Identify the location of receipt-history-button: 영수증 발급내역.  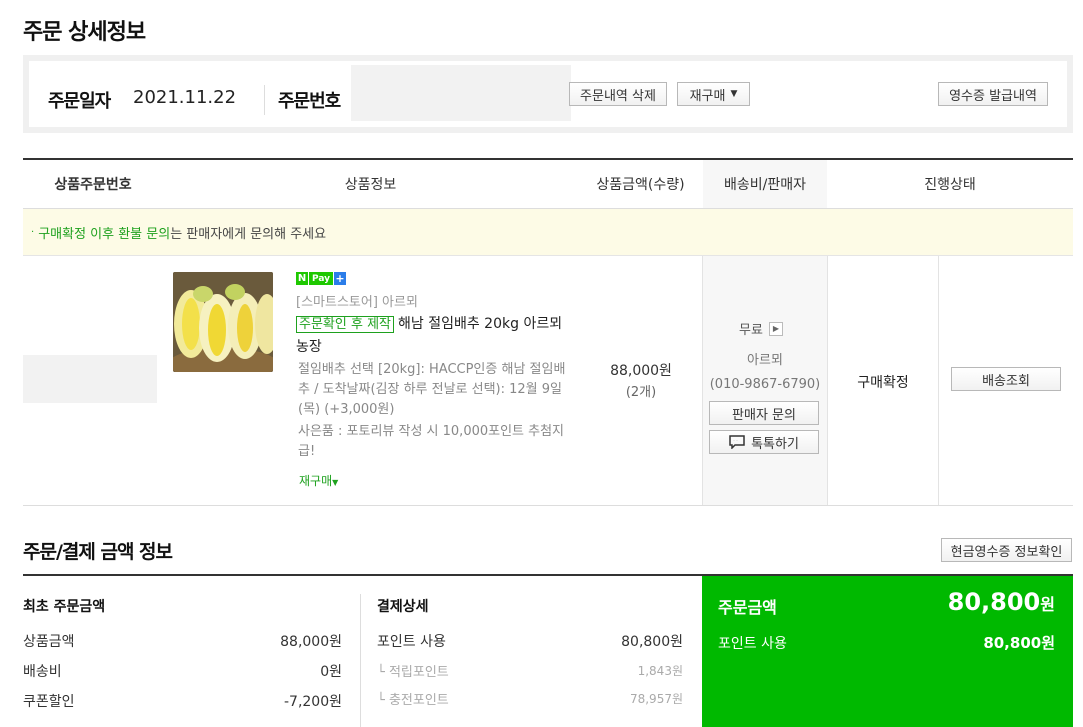
(993, 94).